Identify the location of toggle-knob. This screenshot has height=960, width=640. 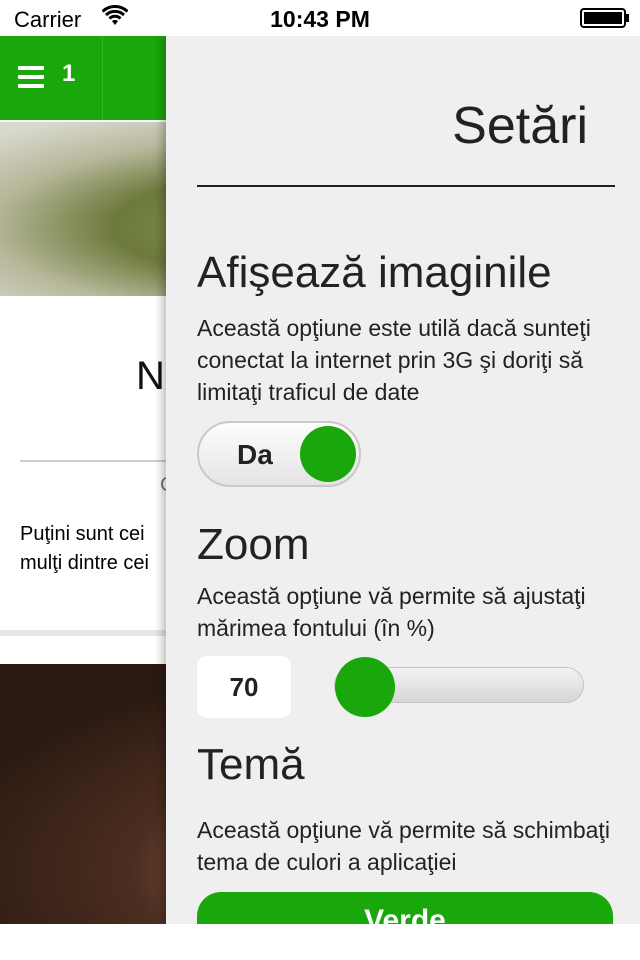
(328, 454).